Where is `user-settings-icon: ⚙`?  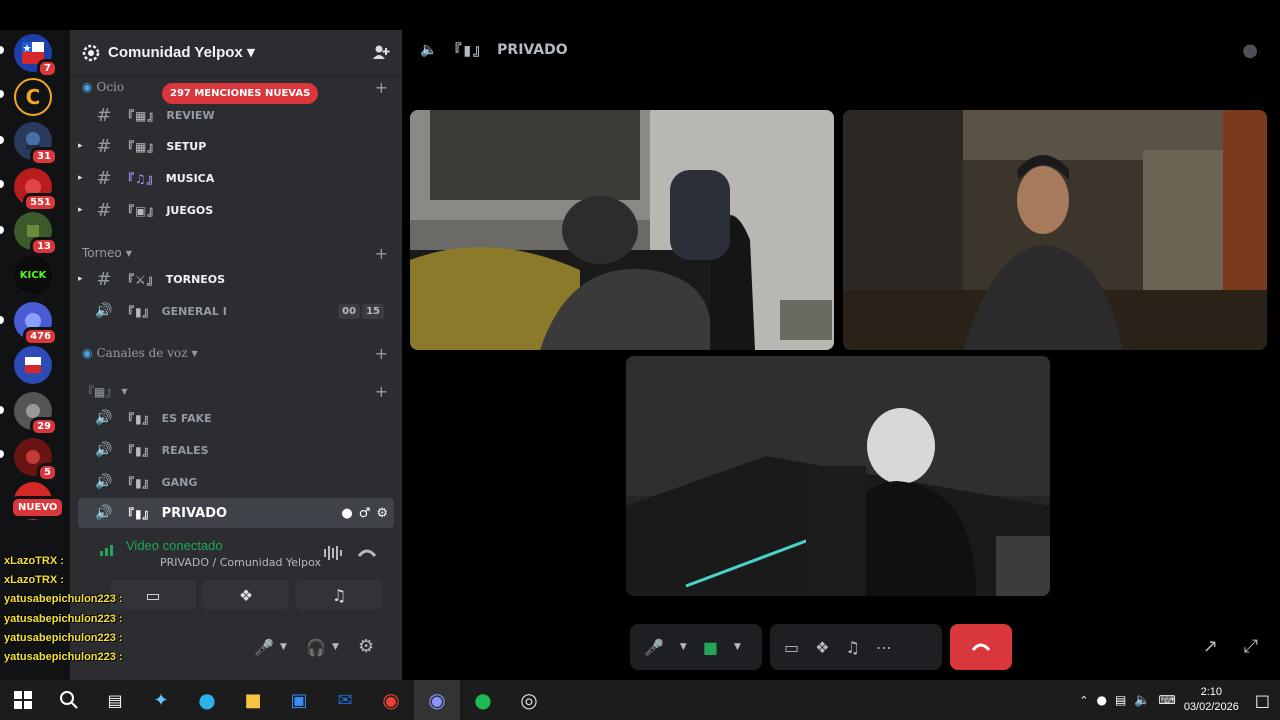
user-settings-icon: ⚙ is located at coordinates (366, 646).